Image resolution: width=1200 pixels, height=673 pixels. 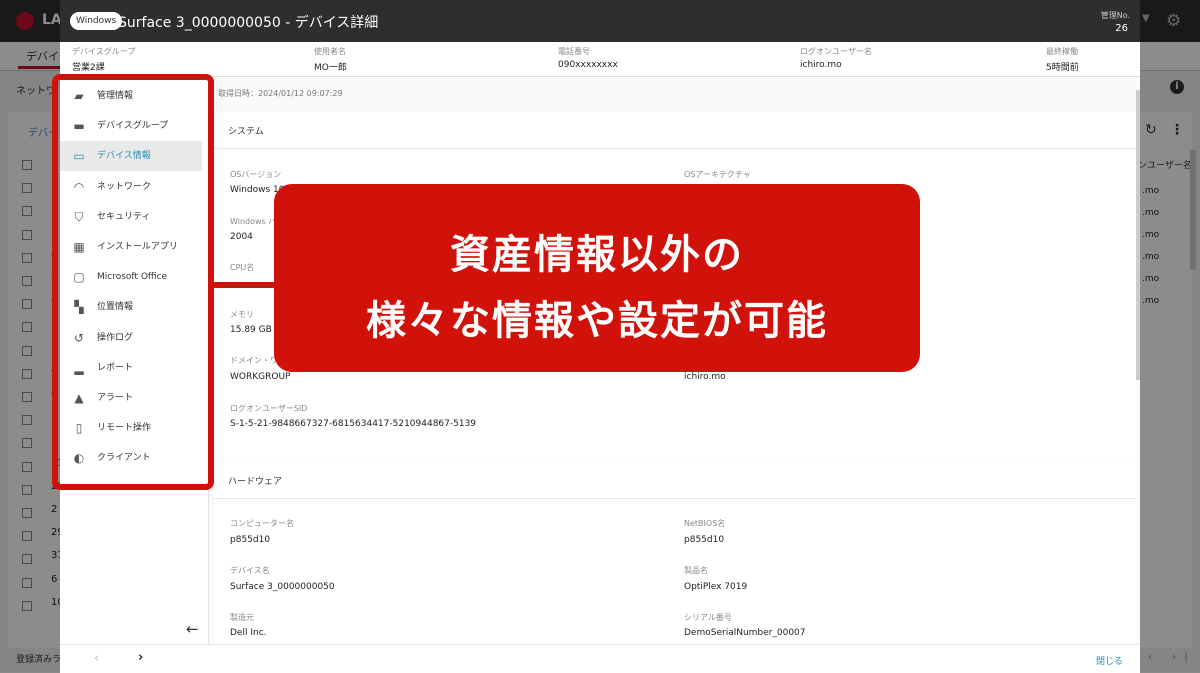 I want to click on summary-value: ichiro.mo, so click(x=821, y=65).